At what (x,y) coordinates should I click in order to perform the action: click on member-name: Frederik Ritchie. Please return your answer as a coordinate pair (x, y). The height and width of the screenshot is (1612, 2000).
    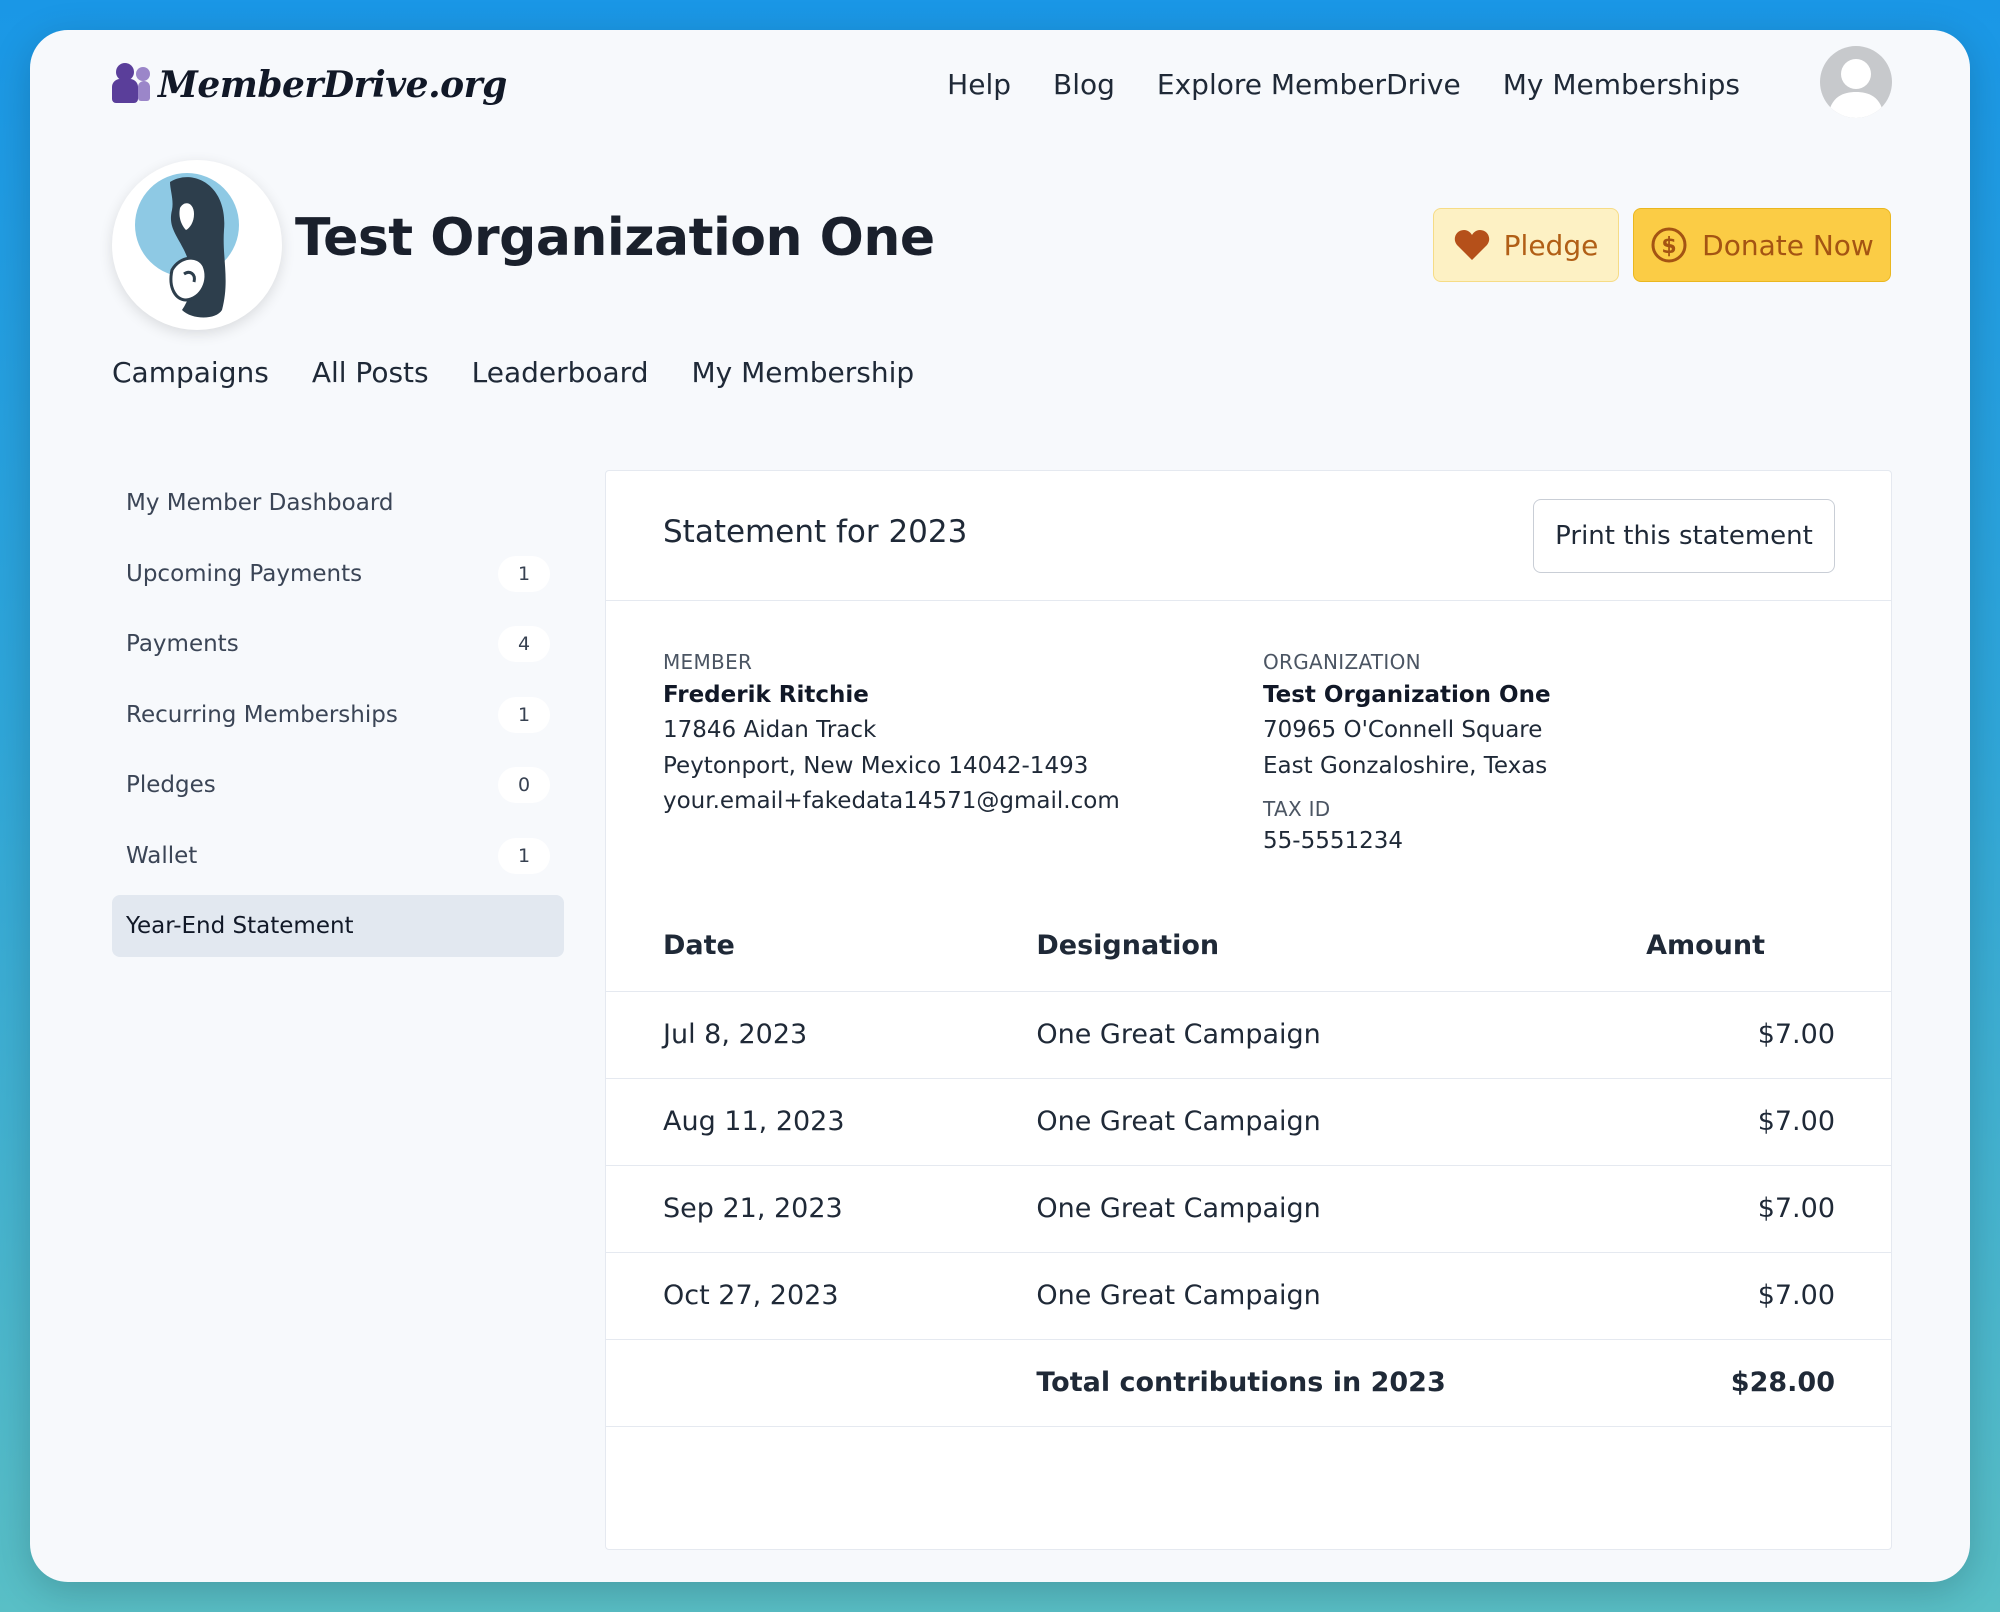
    Looking at the image, I should click on (766, 695).